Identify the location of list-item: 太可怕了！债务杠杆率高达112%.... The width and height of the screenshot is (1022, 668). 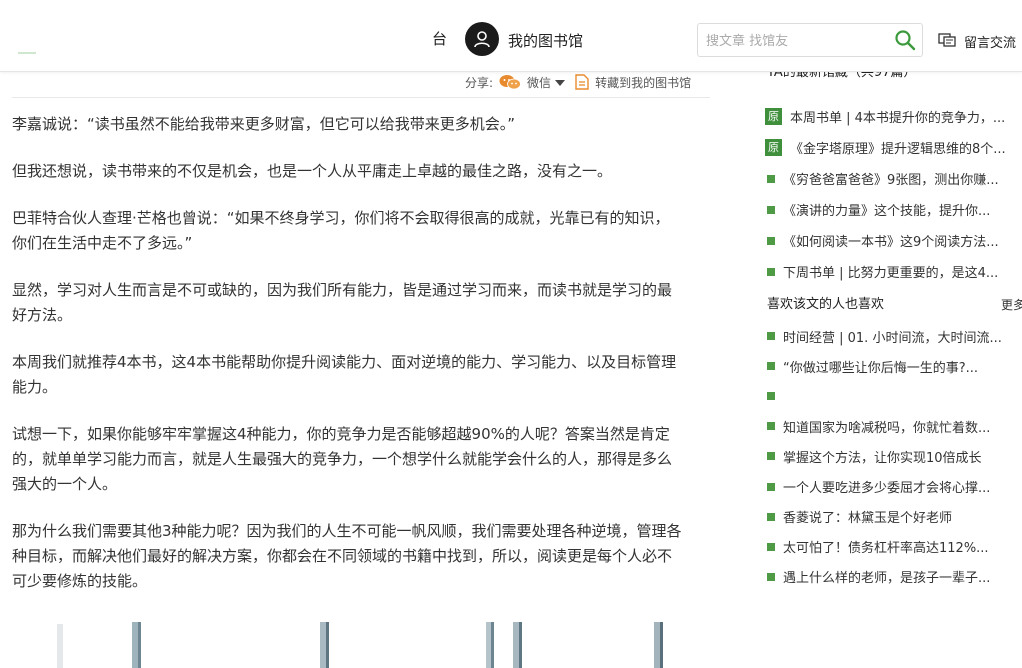
(893, 547).